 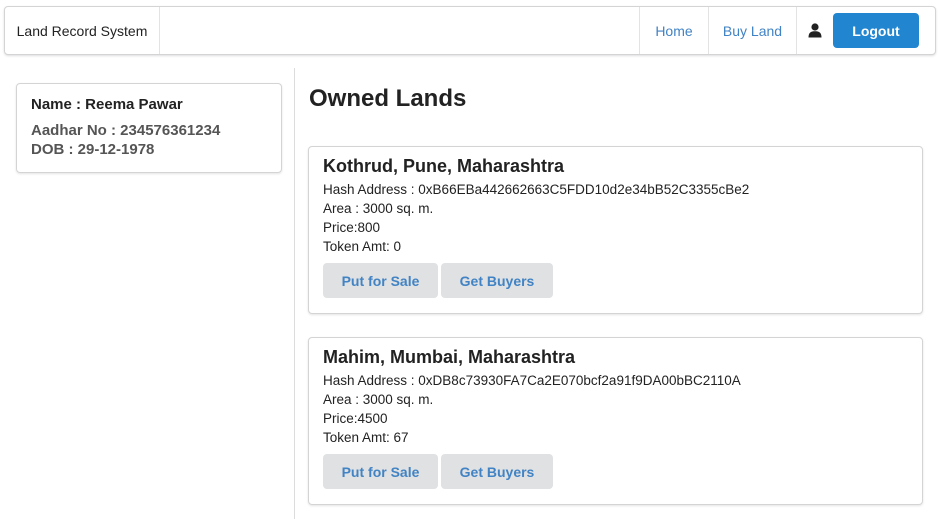 What do you see at coordinates (752, 30) in the screenshot?
I see `nav-buy-land-link: Buy Land` at bounding box center [752, 30].